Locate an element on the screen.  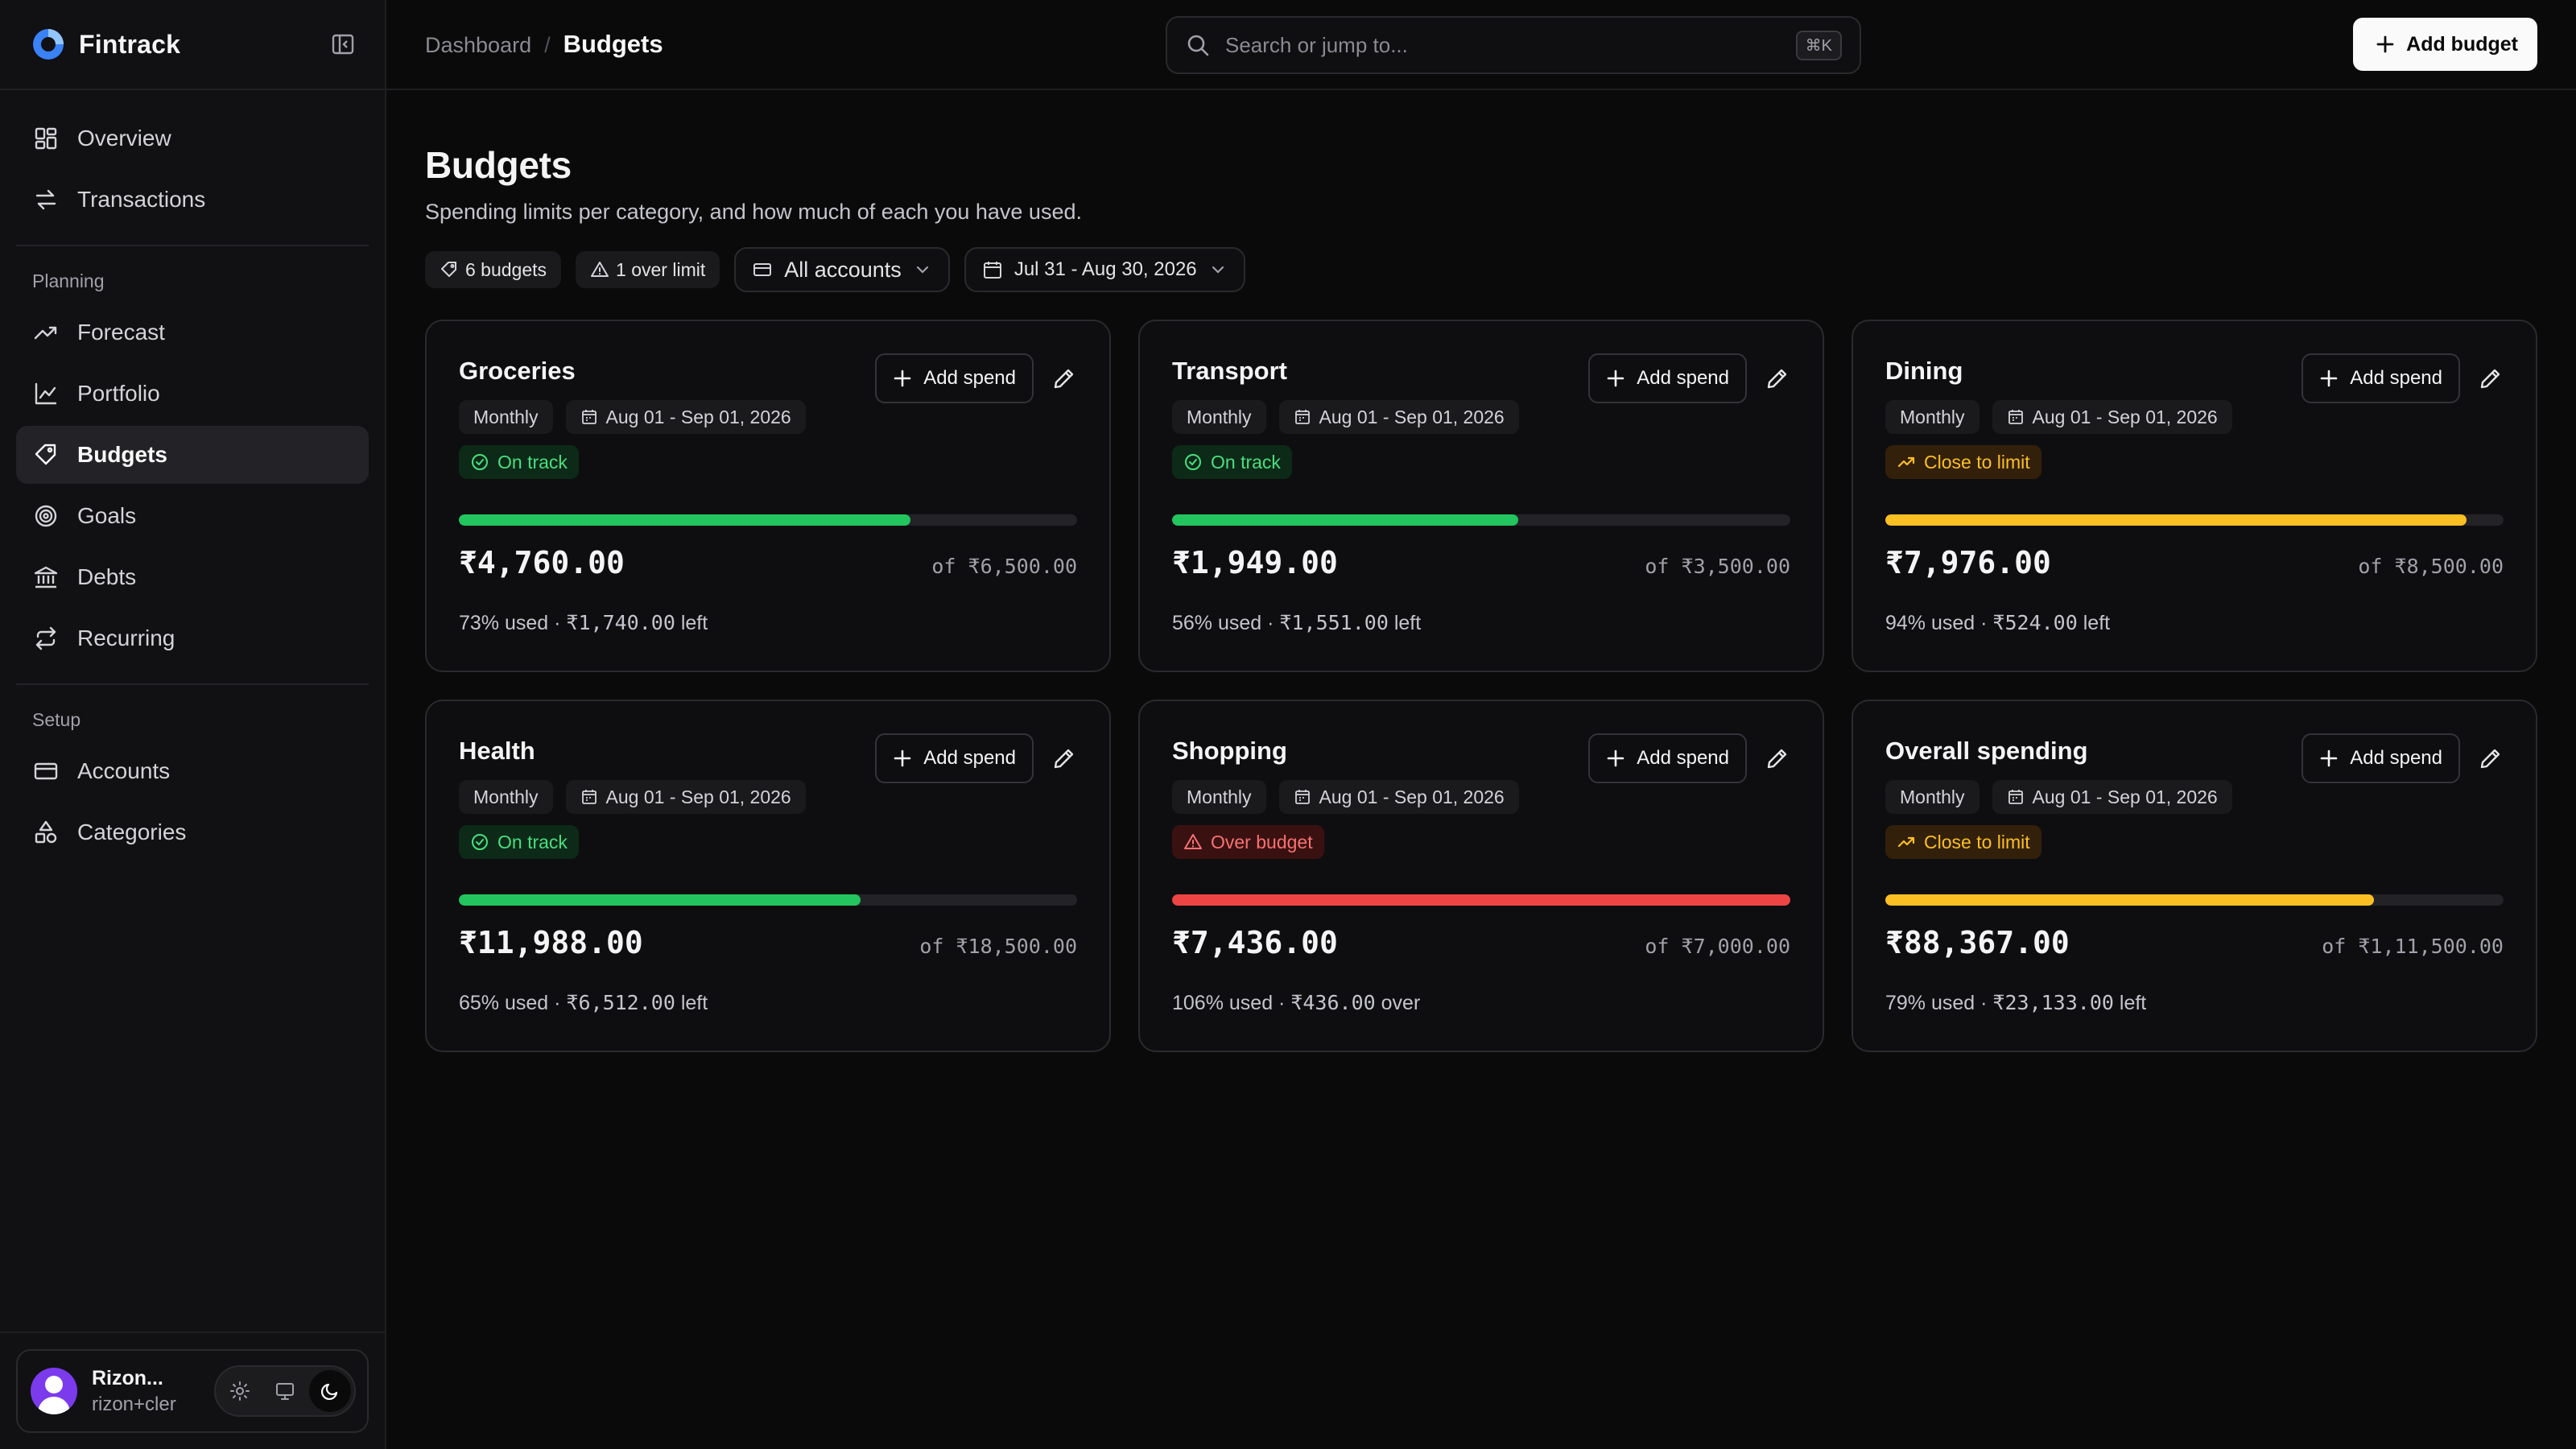
sidebar-item-label: Transactions is located at coordinates (141, 199).